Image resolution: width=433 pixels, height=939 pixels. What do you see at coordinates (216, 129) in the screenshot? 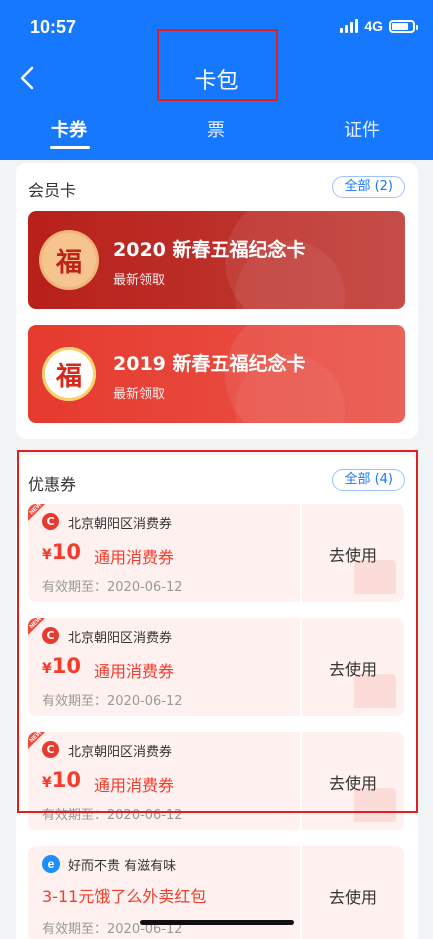
I see `tab-tickets: 票` at bounding box center [216, 129].